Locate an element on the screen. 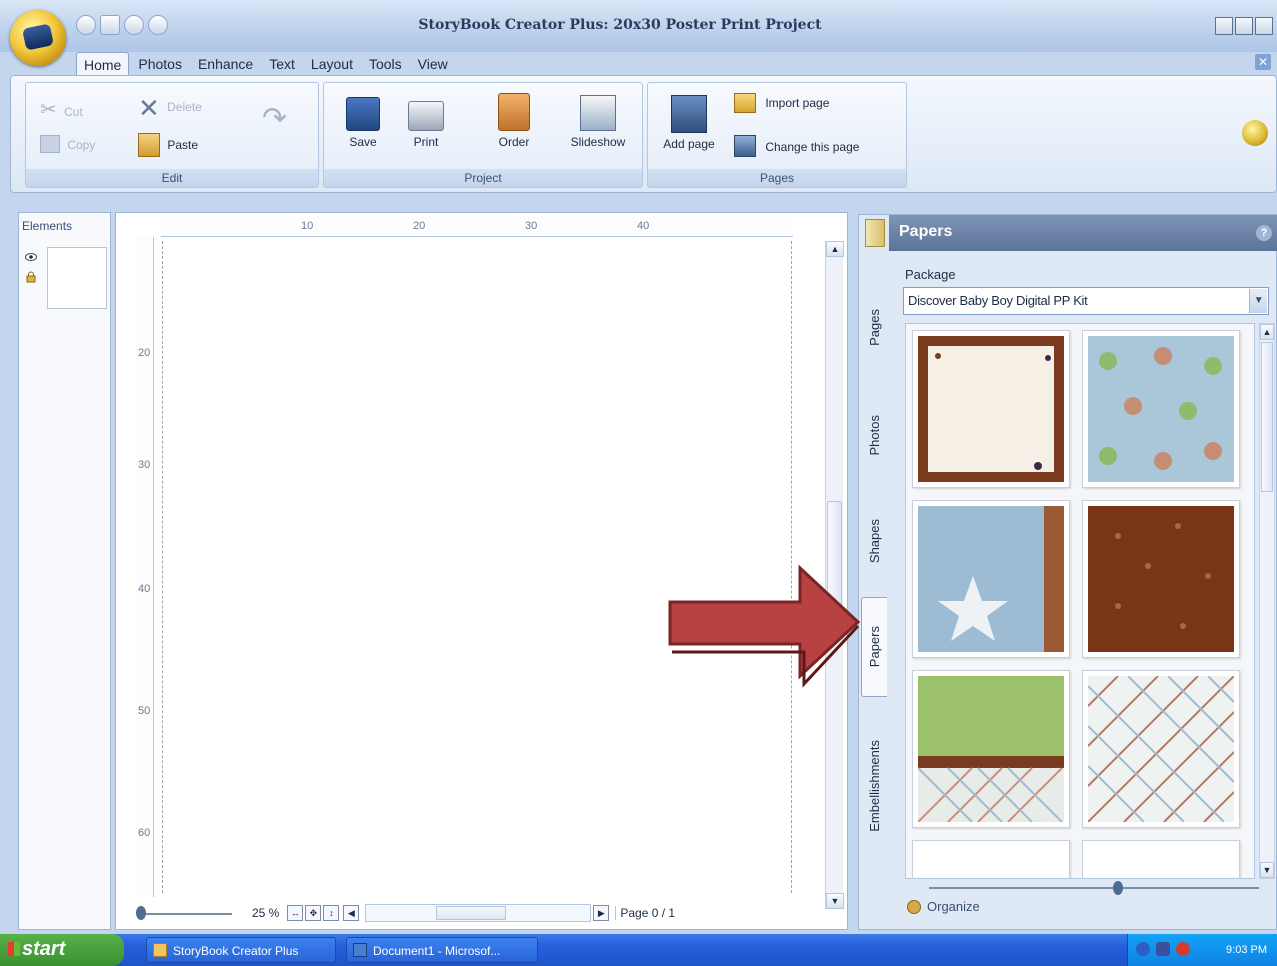 This screenshot has height=966, width=1277. tab-layout: Layout is located at coordinates (332, 64).